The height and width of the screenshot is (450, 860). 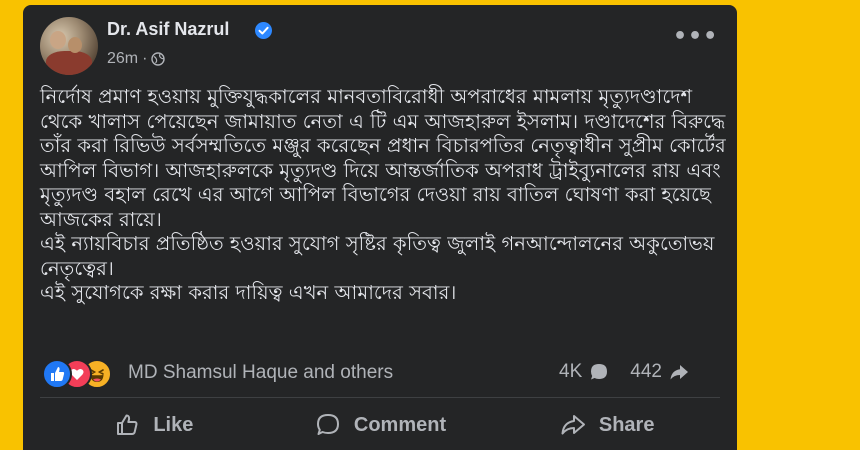 What do you see at coordinates (679, 372) in the screenshot?
I see `share-arrow-icon` at bounding box center [679, 372].